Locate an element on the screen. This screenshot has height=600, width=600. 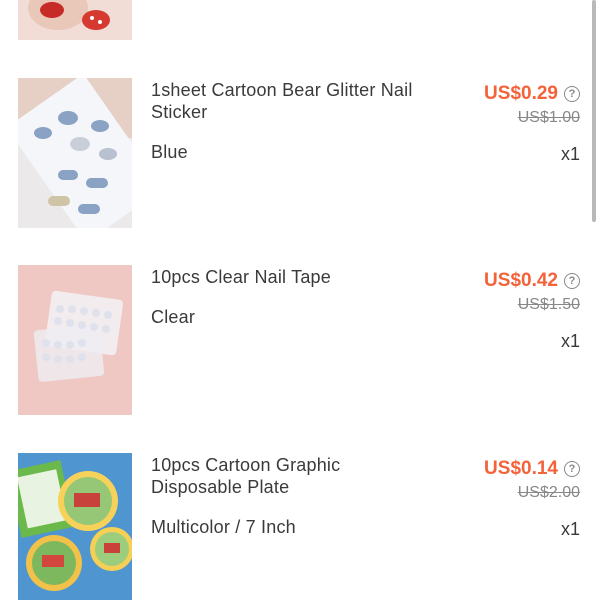
original-price: US$1.00 is located at coordinates (548, 117).